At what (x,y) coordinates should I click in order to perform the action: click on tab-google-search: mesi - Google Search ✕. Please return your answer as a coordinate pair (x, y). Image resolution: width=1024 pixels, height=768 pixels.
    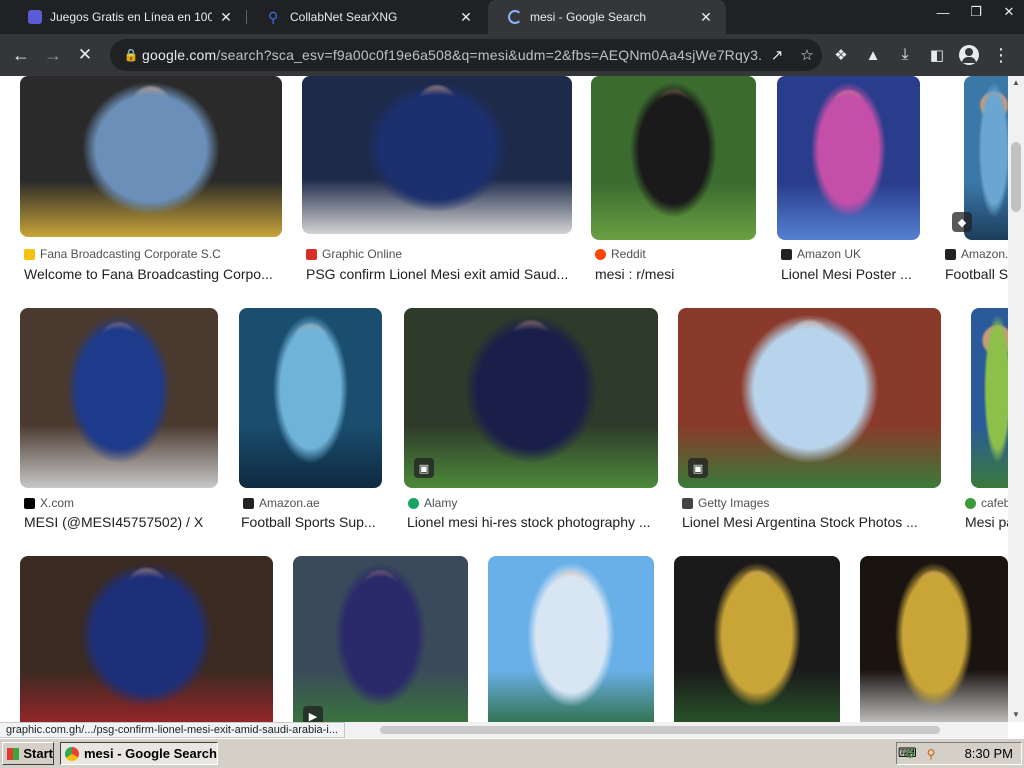
    Looking at the image, I should click on (607, 17).